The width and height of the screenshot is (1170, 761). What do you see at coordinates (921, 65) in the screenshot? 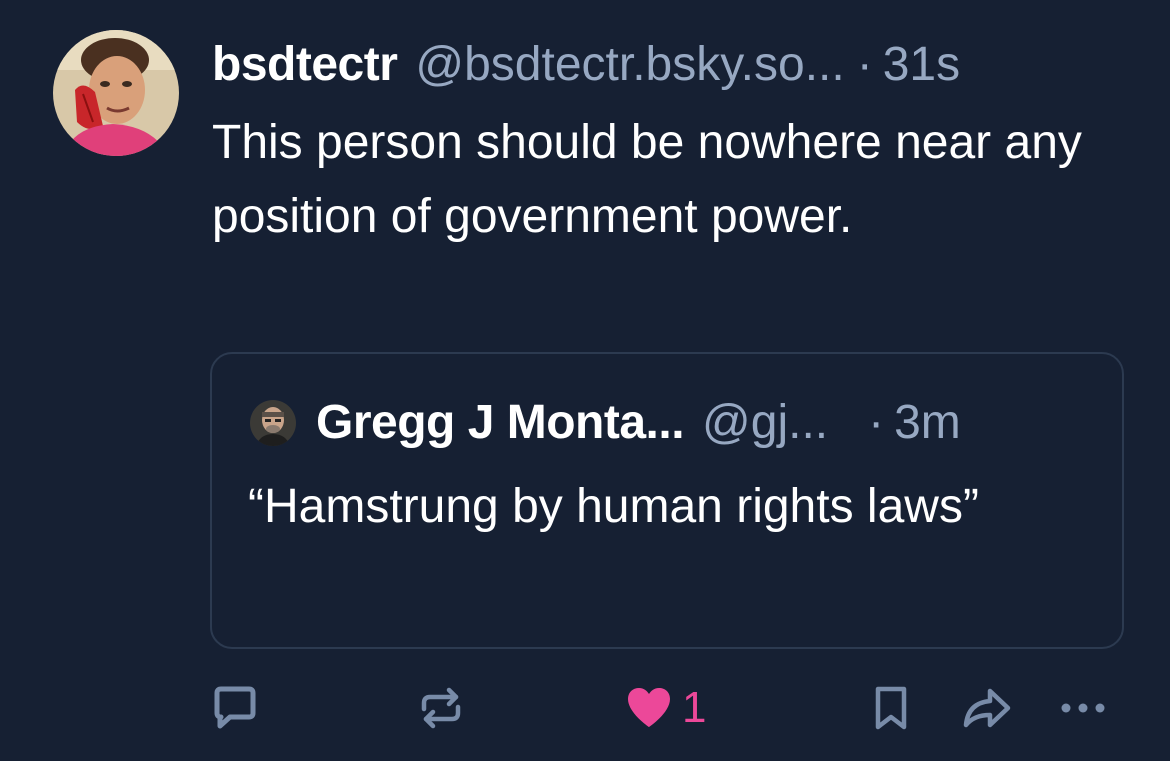
I see `post-timestamp: 31s` at bounding box center [921, 65].